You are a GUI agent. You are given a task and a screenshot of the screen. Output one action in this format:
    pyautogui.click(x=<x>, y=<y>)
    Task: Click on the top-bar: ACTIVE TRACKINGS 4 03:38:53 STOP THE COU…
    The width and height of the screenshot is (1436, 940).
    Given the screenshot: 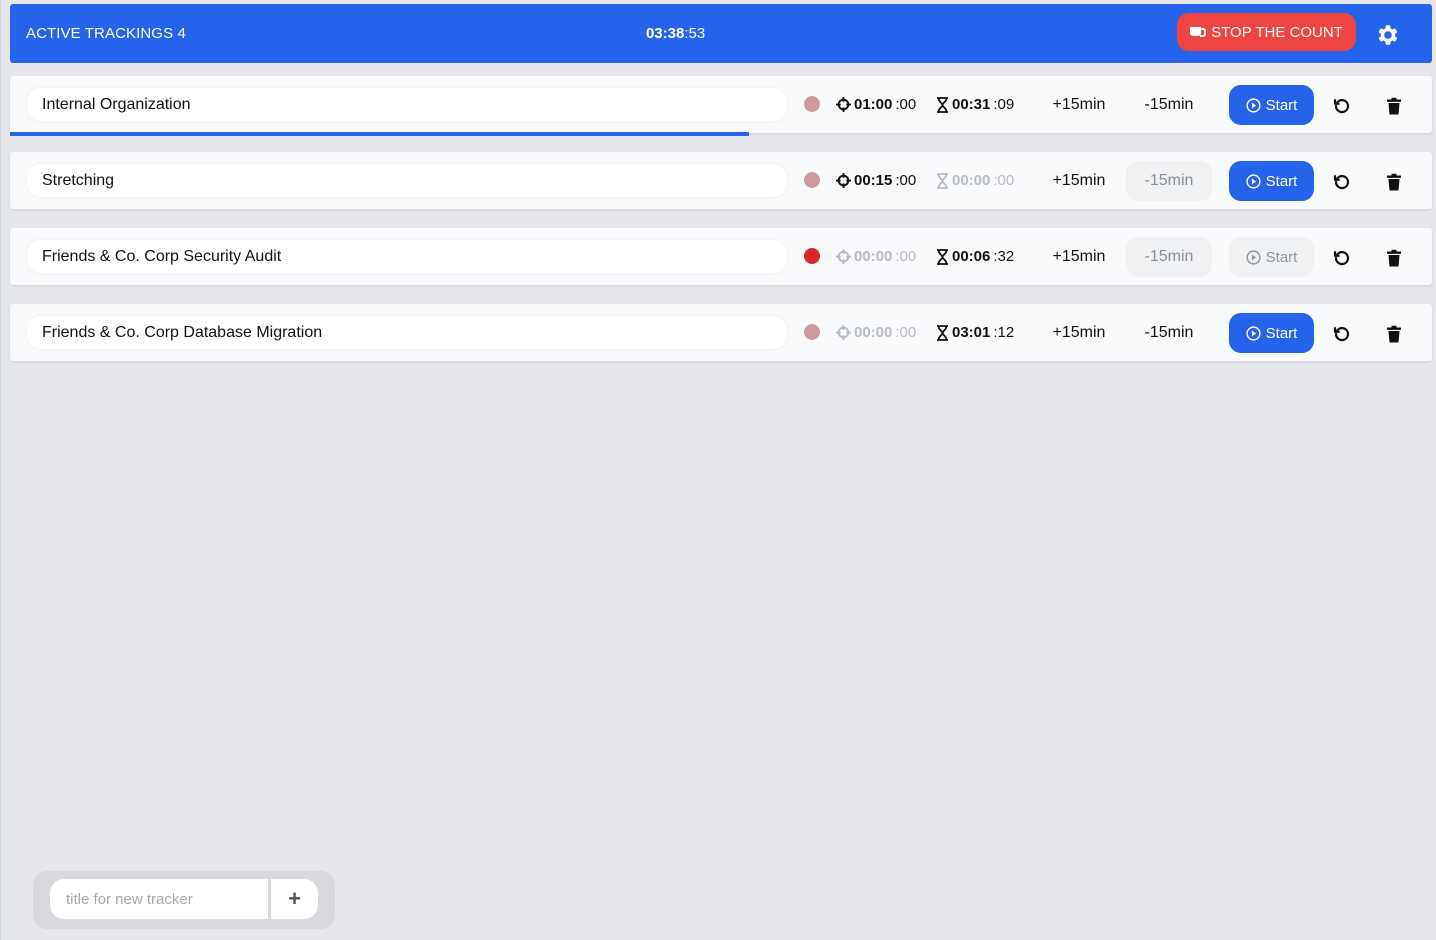 What is the action you would take?
    pyautogui.click(x=721, y=33)
    